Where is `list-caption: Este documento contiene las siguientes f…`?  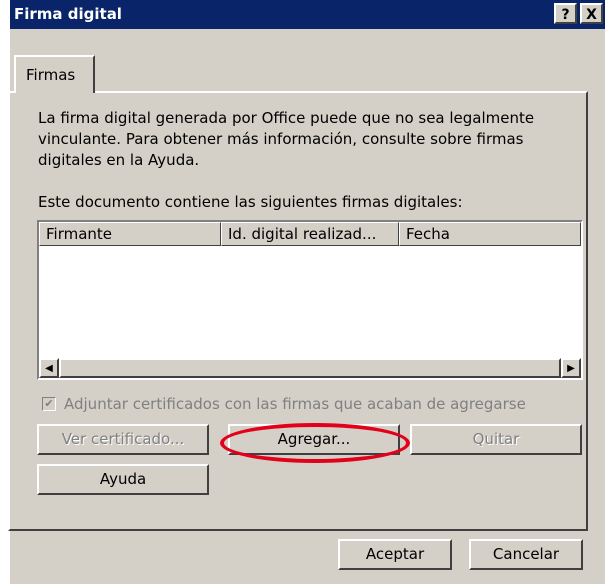
list-caption: Este documento contiene las siguientes f… is located at coordinates (250, 202).